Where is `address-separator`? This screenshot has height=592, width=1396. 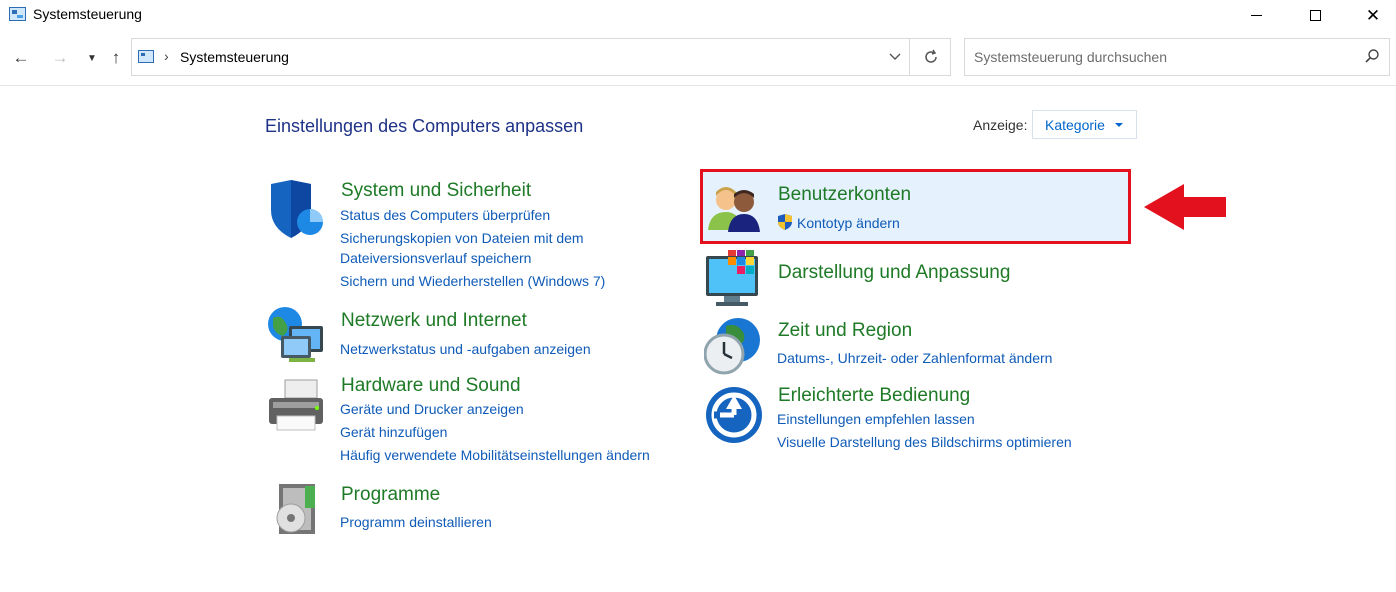
address-separator is located at coordinates (909, 57).